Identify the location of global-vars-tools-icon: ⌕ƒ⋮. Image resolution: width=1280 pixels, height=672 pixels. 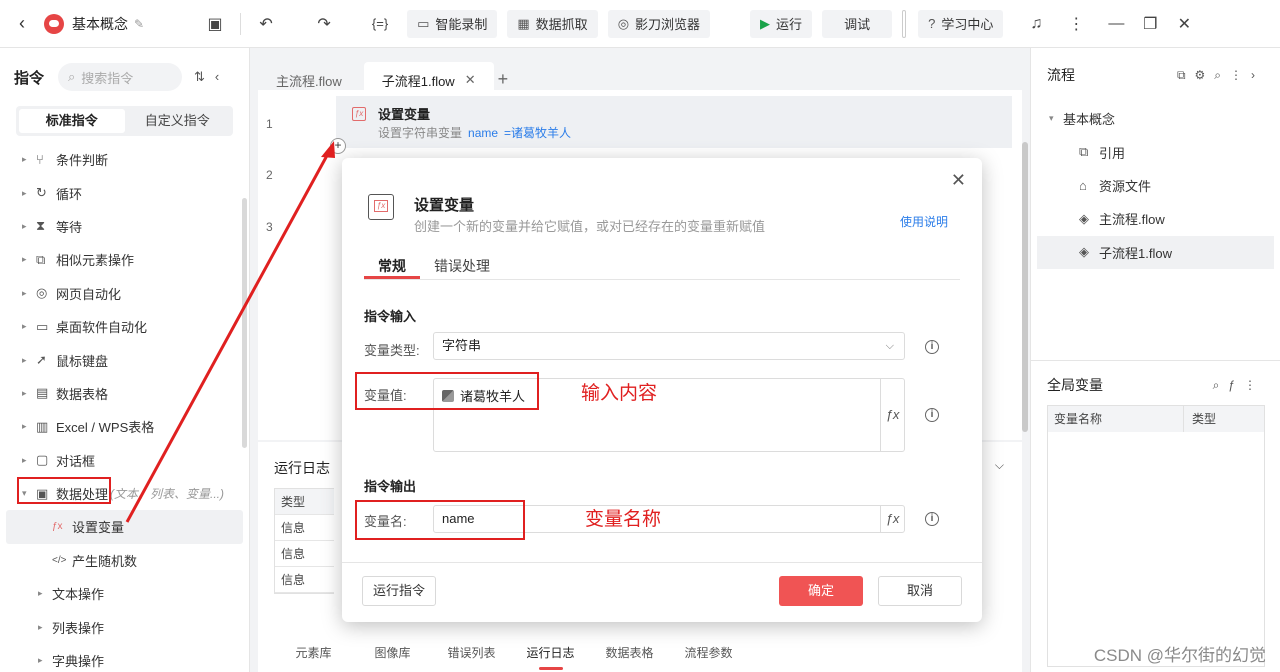
(1239, 385).